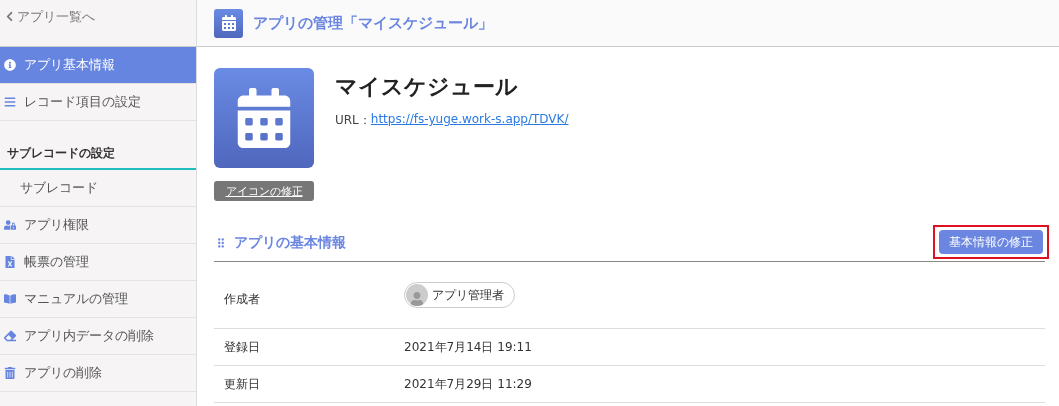 Image resolution: width=1059 pixels, height=406 pixels. Describe the element at coordinates (373, 23) in the screenshot. I see `page-title: アプリの管理「マイスケジュール」` at that location.